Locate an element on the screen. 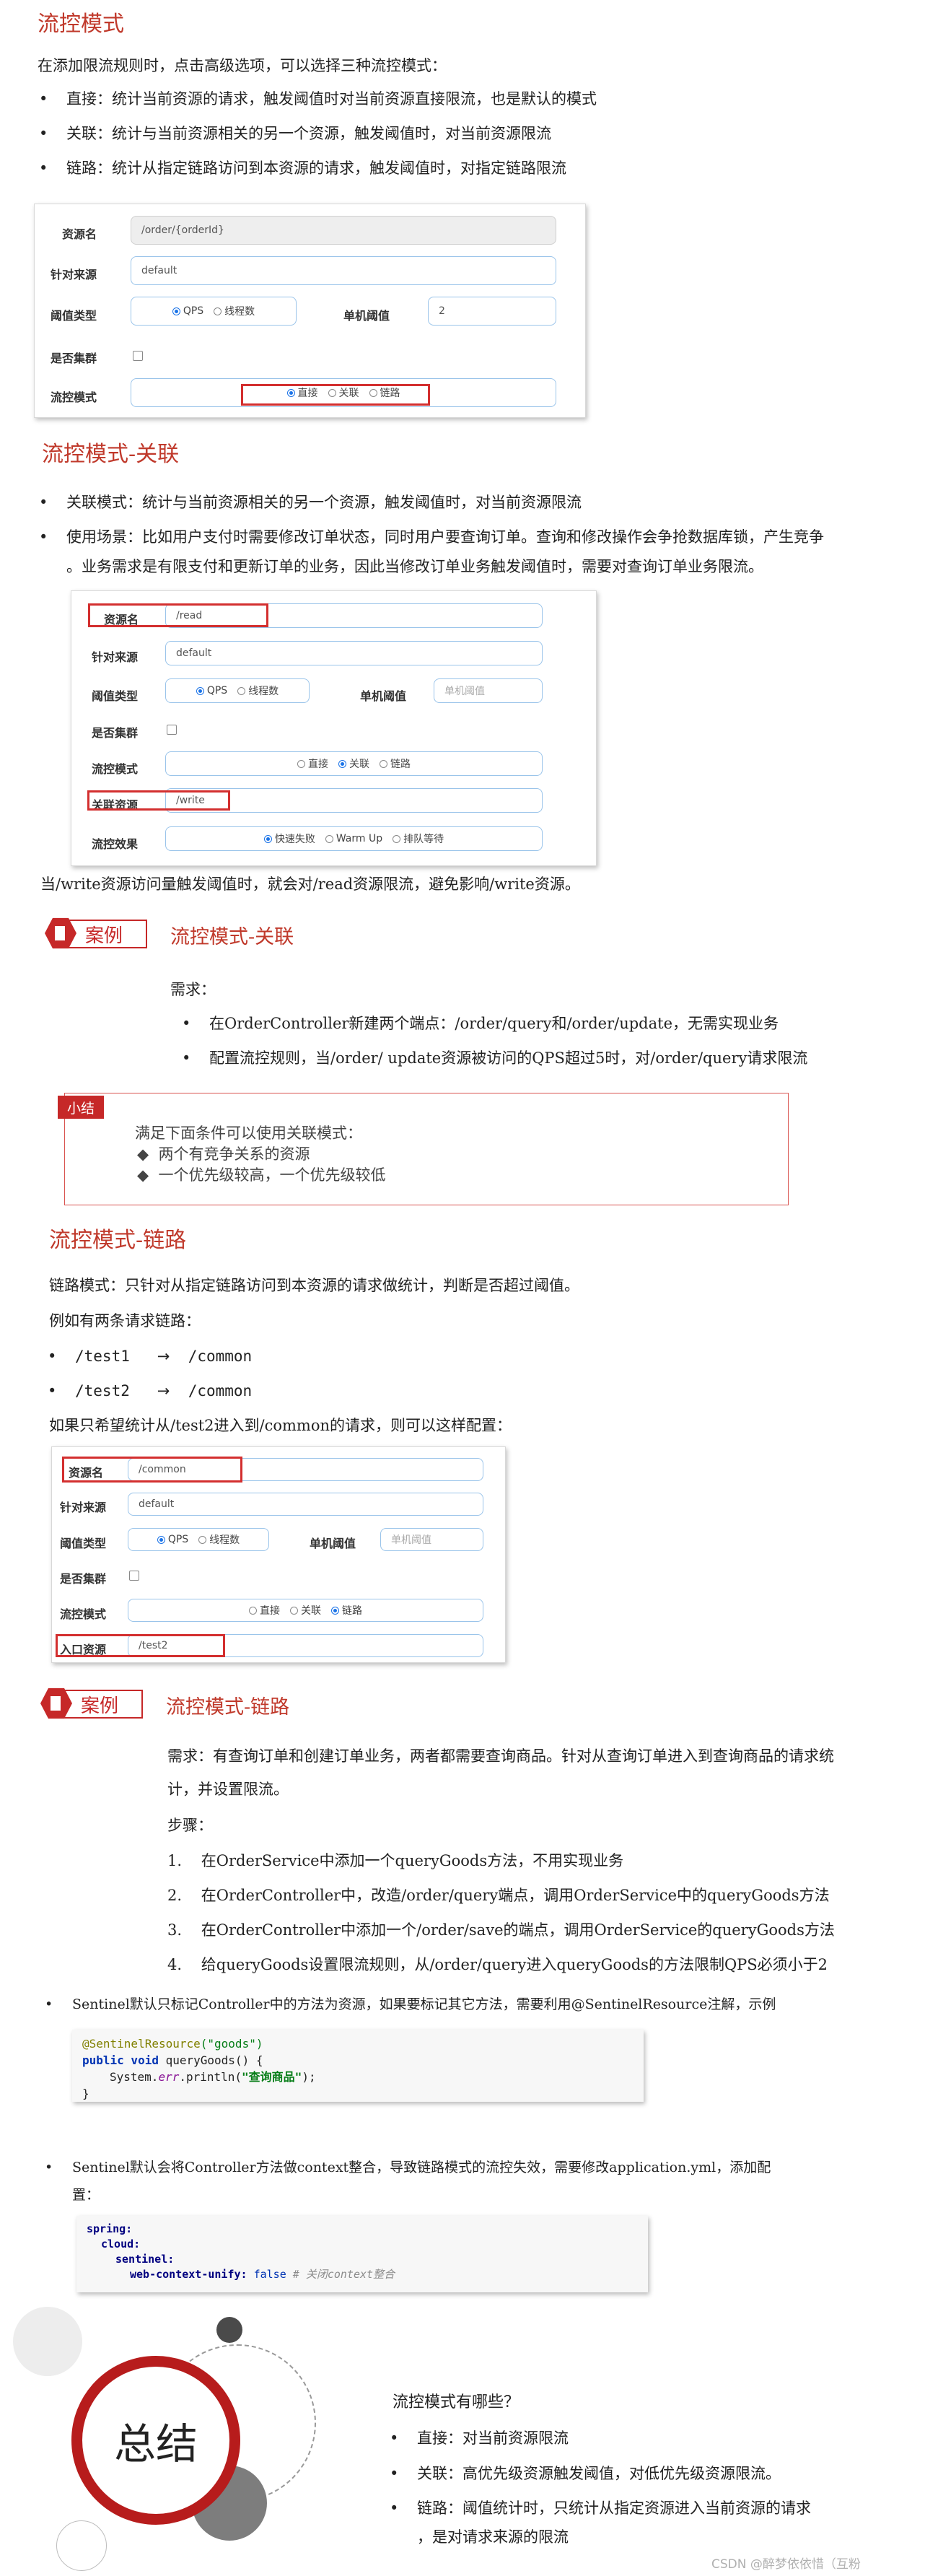 The width and height of the screenshot is (925, 2576). radio-label: 排队等待 is located at coordinates (423, 839).